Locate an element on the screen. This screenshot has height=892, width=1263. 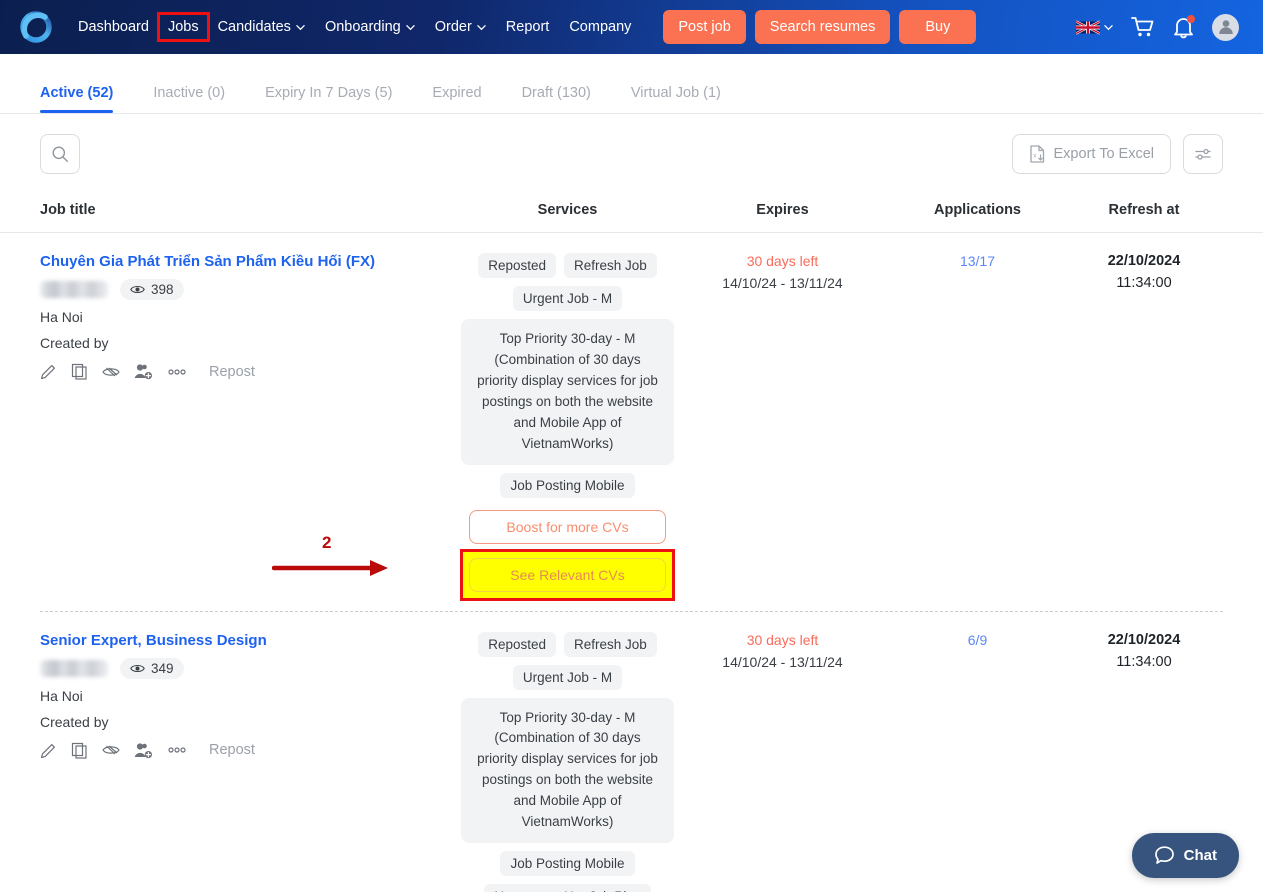
post-job-button: Post job is located at coordinates (704, 27).